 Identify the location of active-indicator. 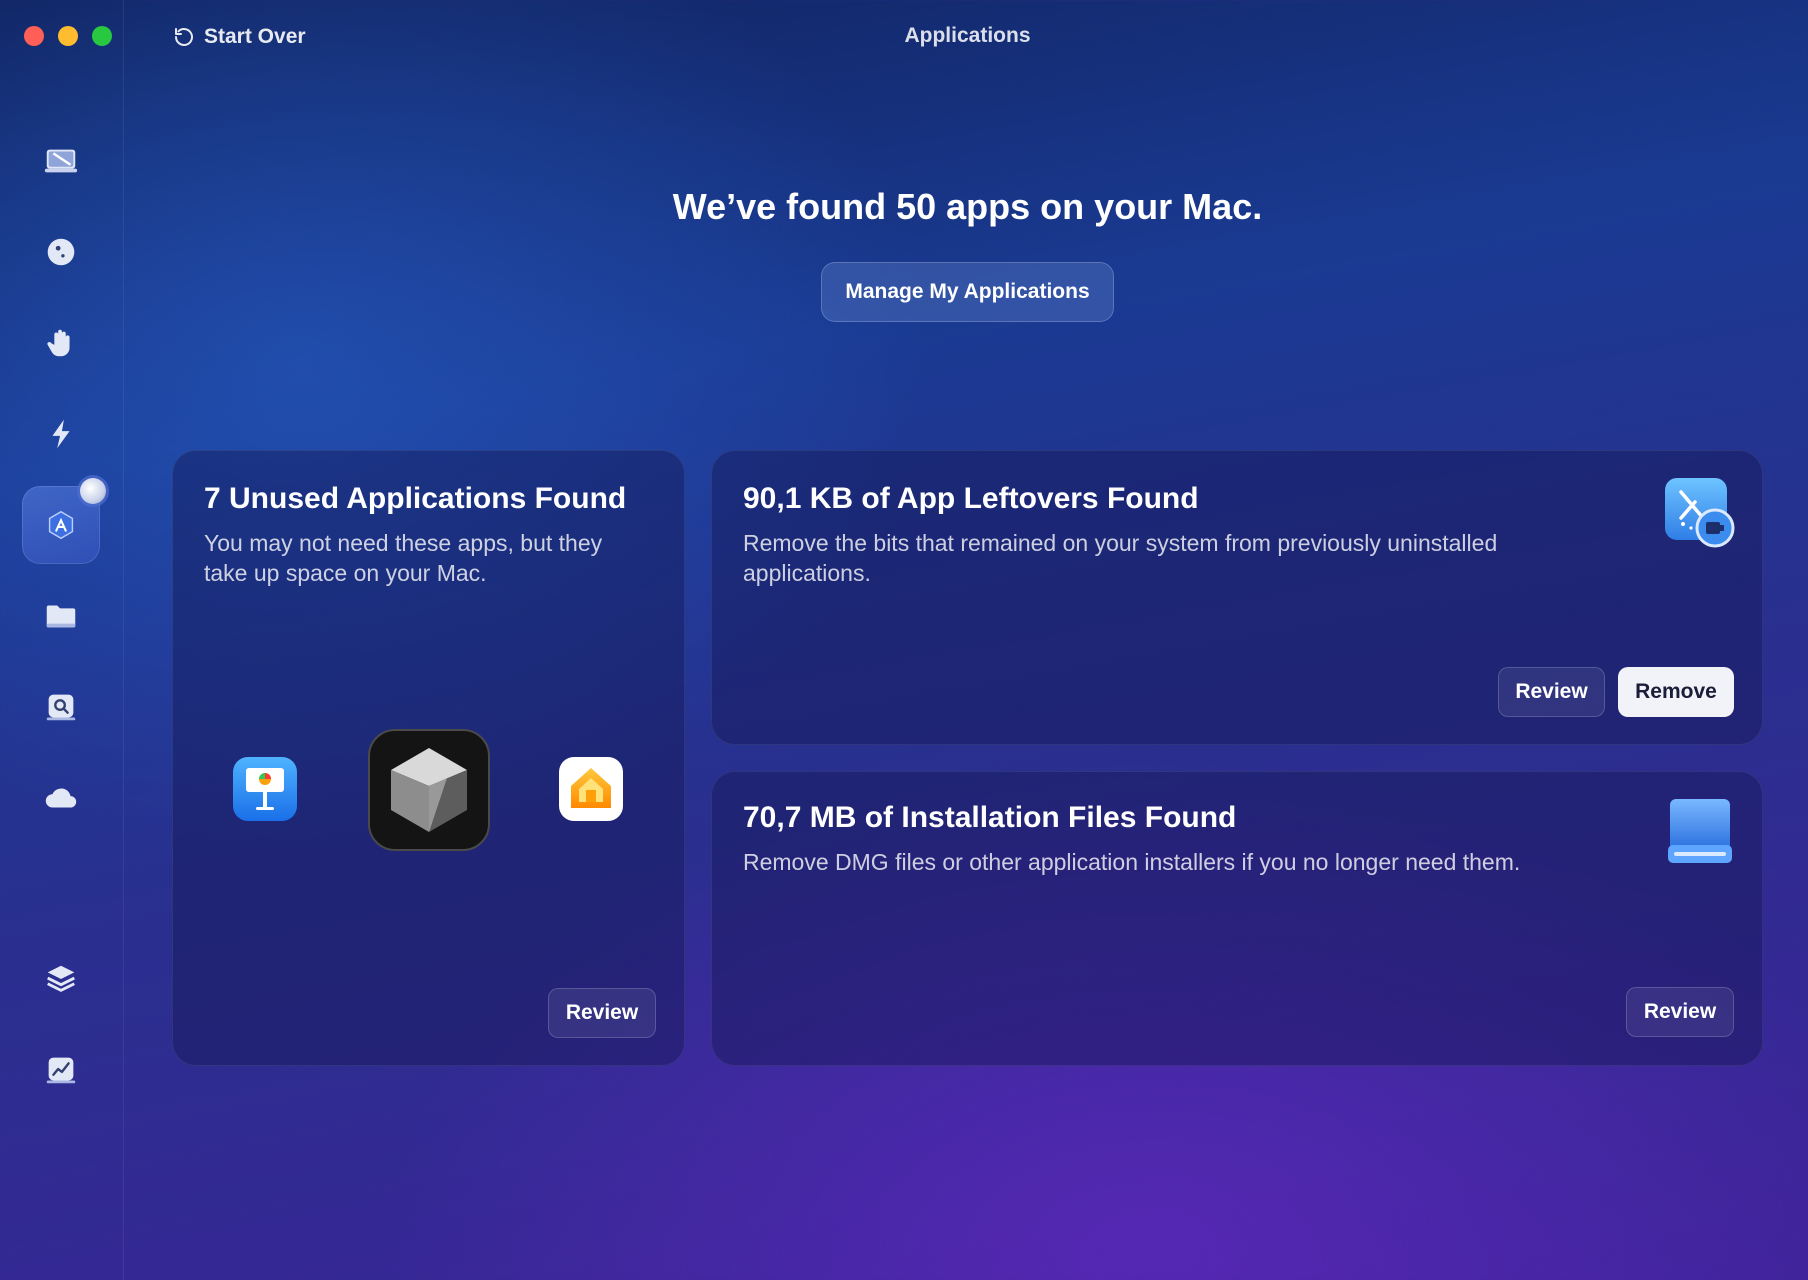
(93, 491).